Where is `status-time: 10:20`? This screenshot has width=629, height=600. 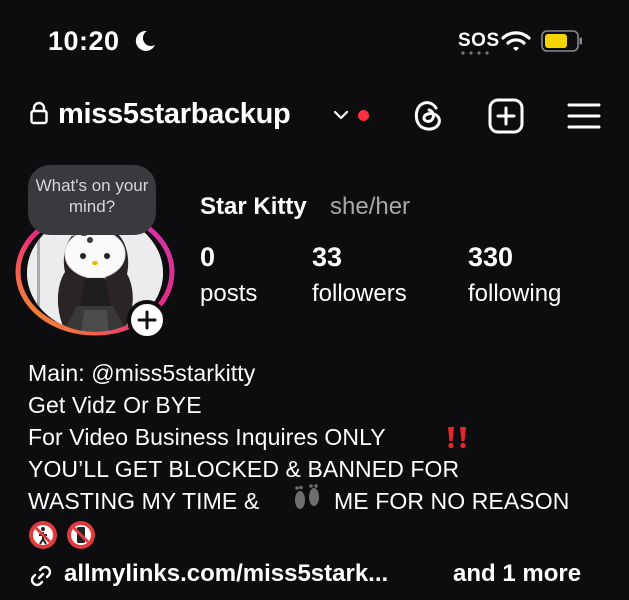
status-time: 10:20 is located at coordinates (84, 41).